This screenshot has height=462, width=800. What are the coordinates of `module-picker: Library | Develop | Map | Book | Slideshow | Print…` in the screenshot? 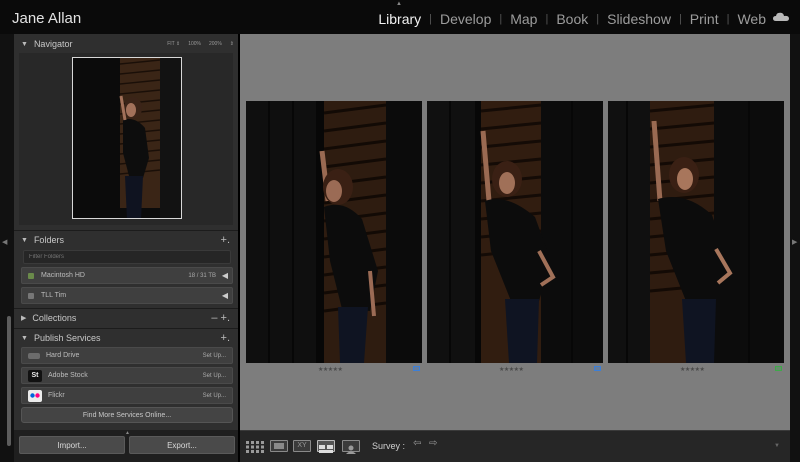 It's located at (572, 19).